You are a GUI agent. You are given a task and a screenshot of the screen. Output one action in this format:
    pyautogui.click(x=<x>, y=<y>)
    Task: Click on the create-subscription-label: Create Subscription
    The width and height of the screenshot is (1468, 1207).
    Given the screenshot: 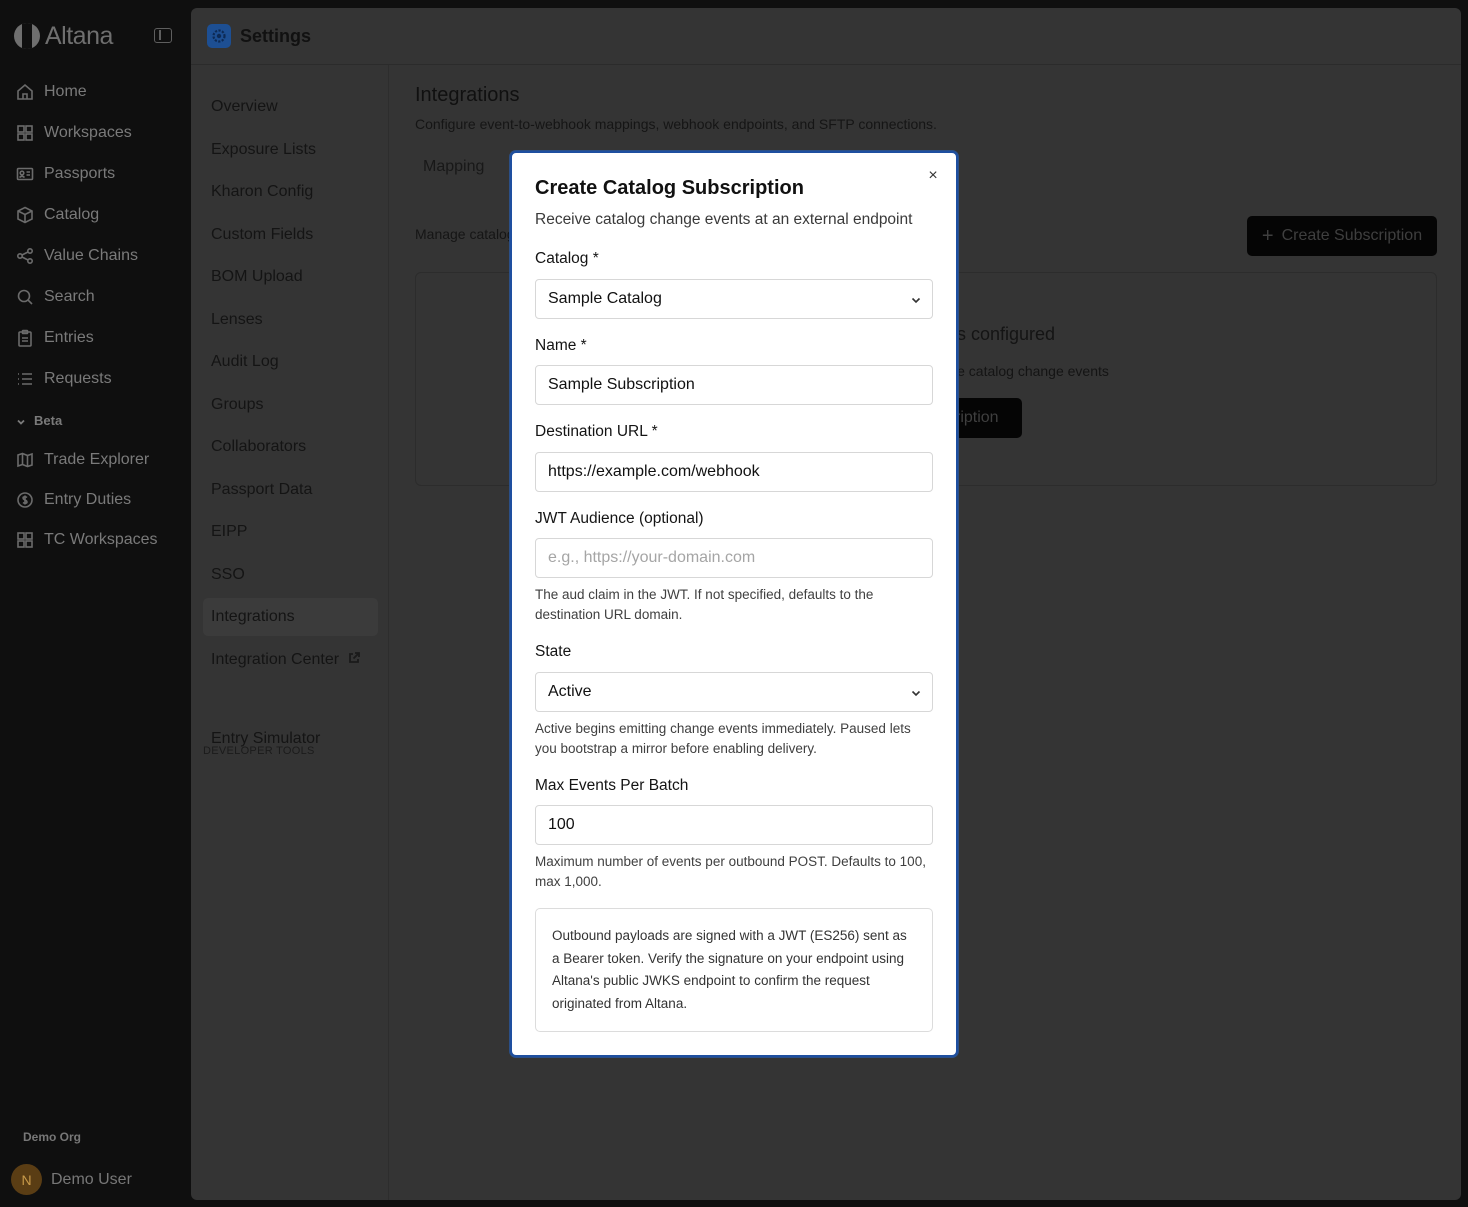 What is the action you would take?
    pyautogui.click(x=1352, y=235)
    